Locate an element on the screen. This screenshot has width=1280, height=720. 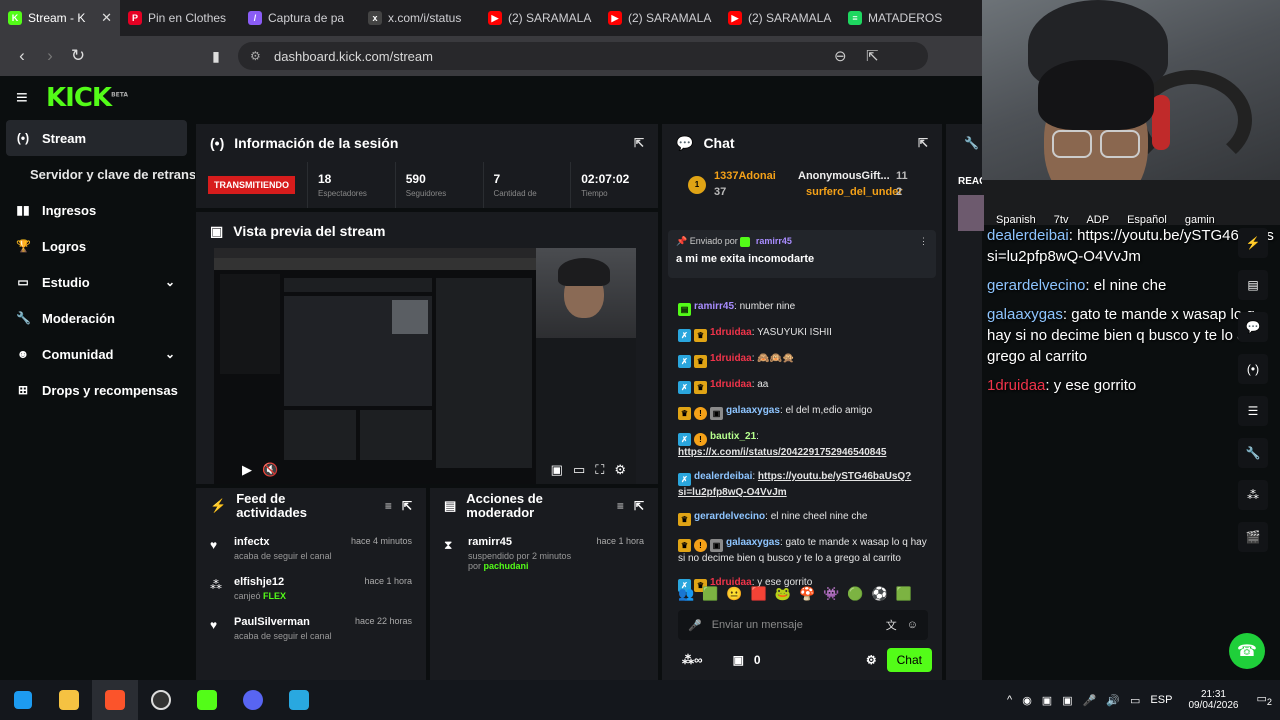
share-icon: ⇱ is located at coordinates (872, 56).